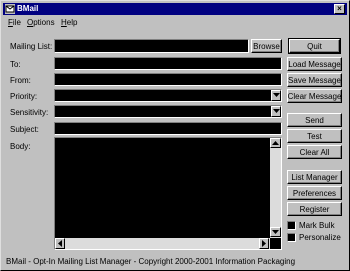 The image size is (350, 271). I want to click on load-message-button: Load Message, so click(314, 64).